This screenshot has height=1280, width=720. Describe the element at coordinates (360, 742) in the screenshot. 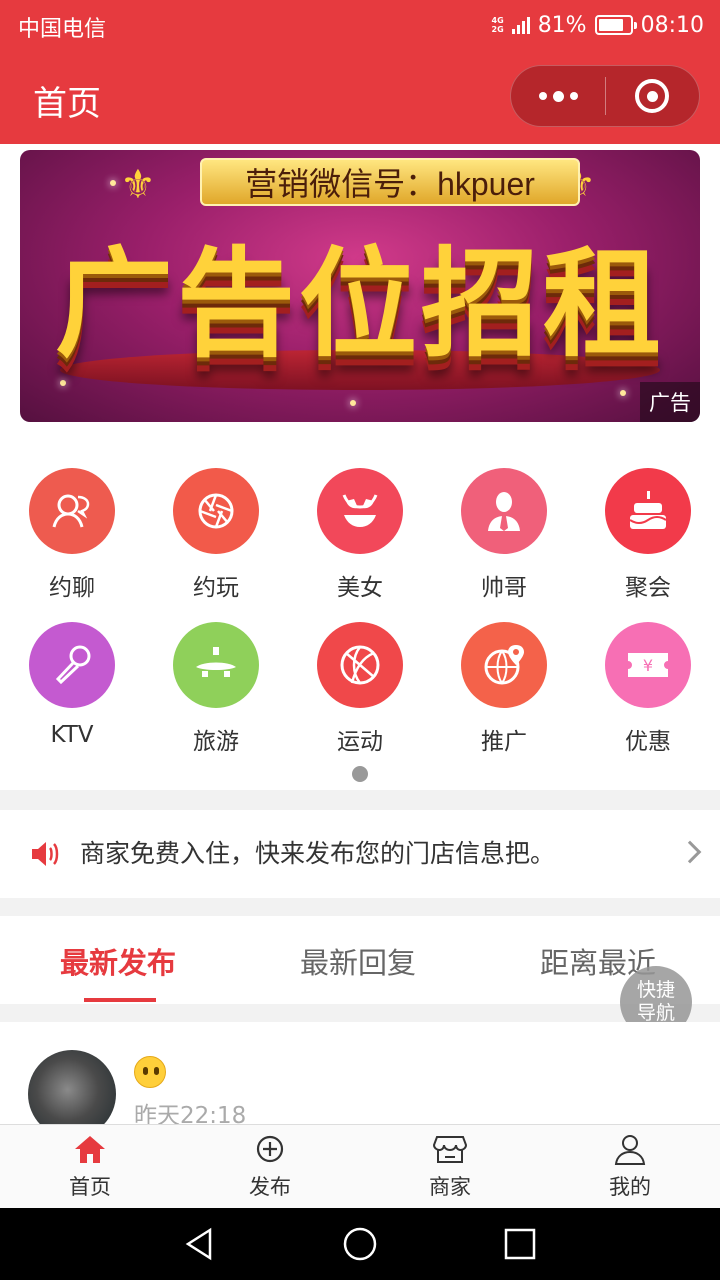

I see `category-label: 运动` at that location.